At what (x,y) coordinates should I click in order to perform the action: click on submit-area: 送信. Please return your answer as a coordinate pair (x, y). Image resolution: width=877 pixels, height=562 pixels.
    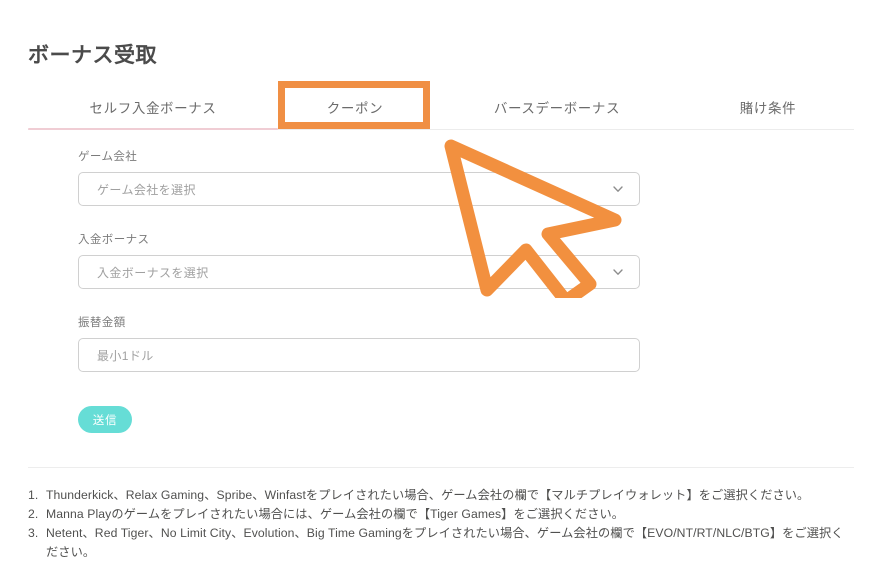
    Looking at the image, I should click on (105, 419).